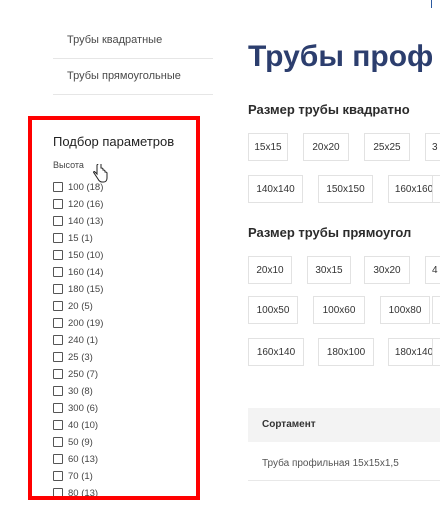 This screenshot has height=508, width=440. Describe the element at coordinates (83, 340) in the screenshot. I see `filter-option-label: 240 (1)` at that location.